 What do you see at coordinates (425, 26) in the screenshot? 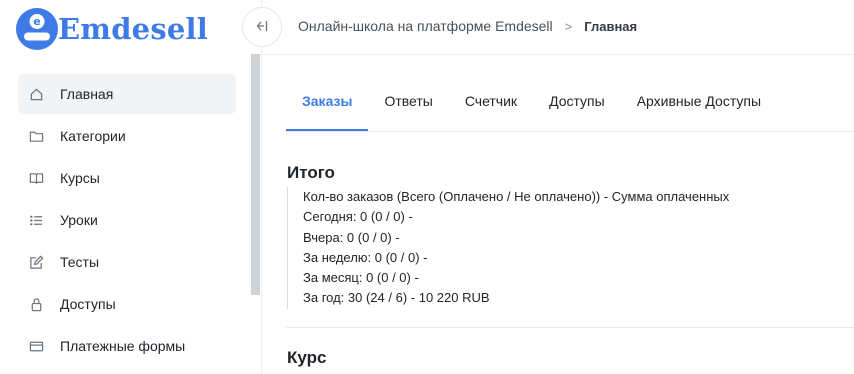
I see `breadcrumb-parent: Онлайн-школа на платформе Emdesell` at bounding box center [425, 26].